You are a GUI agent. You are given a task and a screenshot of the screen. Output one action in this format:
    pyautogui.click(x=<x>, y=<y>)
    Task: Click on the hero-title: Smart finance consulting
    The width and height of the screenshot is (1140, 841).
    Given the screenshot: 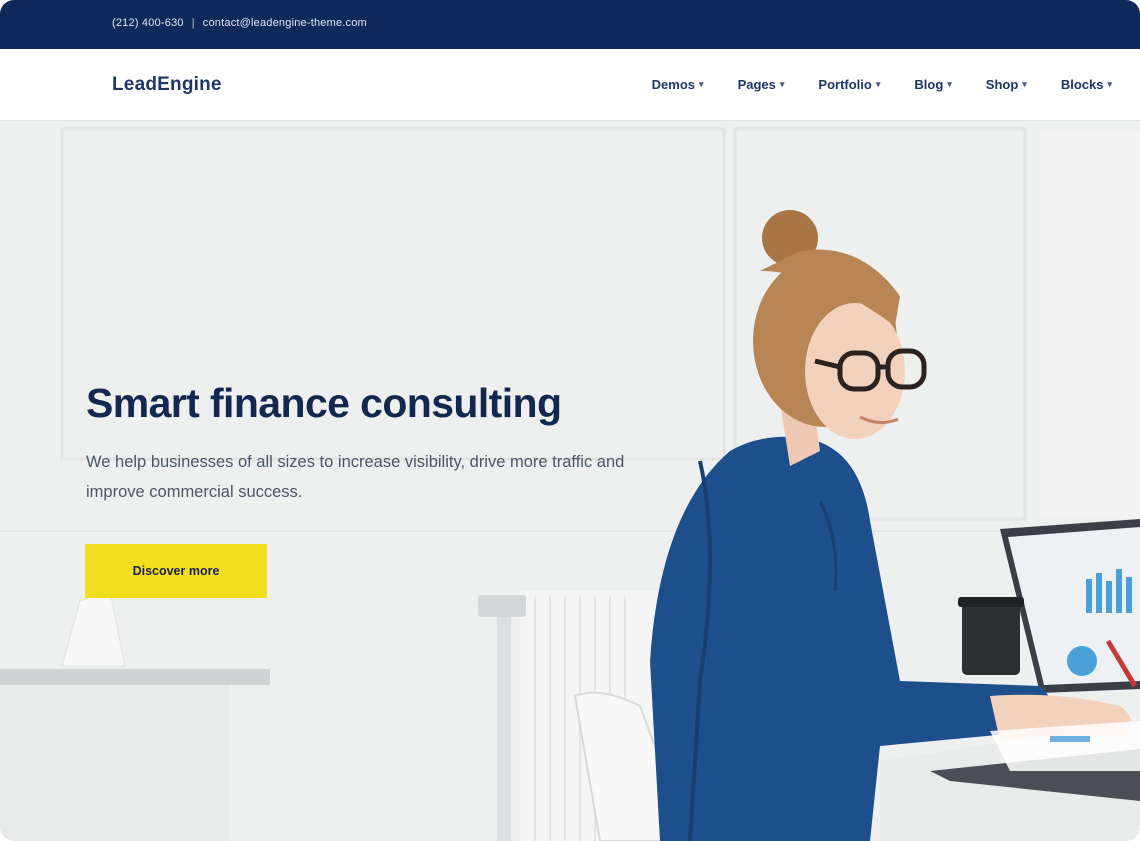 What is the action you would take?
    pyautogui.click(x=324, y=403)
    